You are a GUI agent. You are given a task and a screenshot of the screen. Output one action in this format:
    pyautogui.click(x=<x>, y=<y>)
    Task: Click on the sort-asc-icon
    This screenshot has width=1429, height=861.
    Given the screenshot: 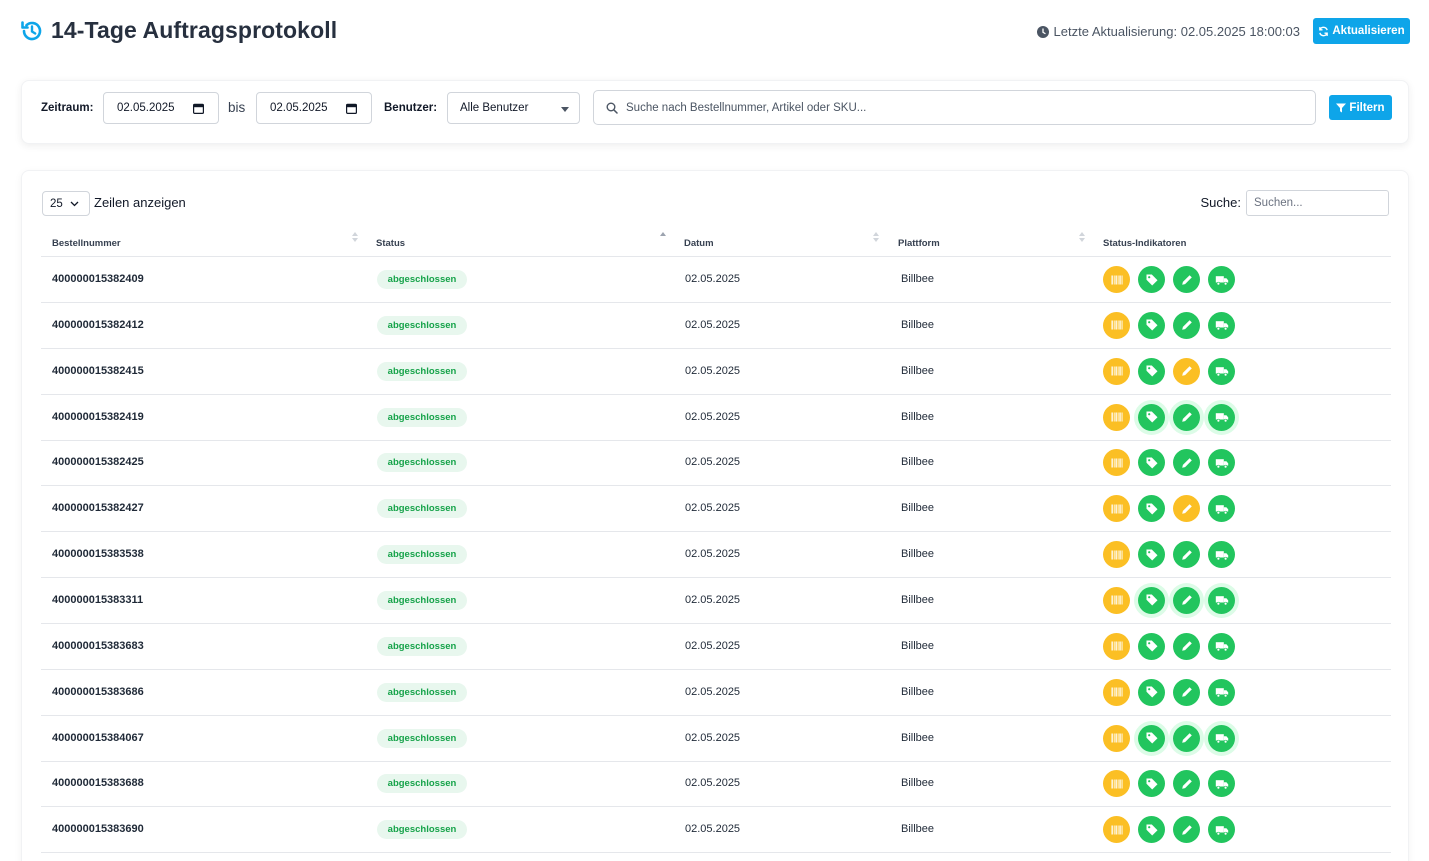 What is the action you would take?
    pyautogui.click(x=663, y=238)
    